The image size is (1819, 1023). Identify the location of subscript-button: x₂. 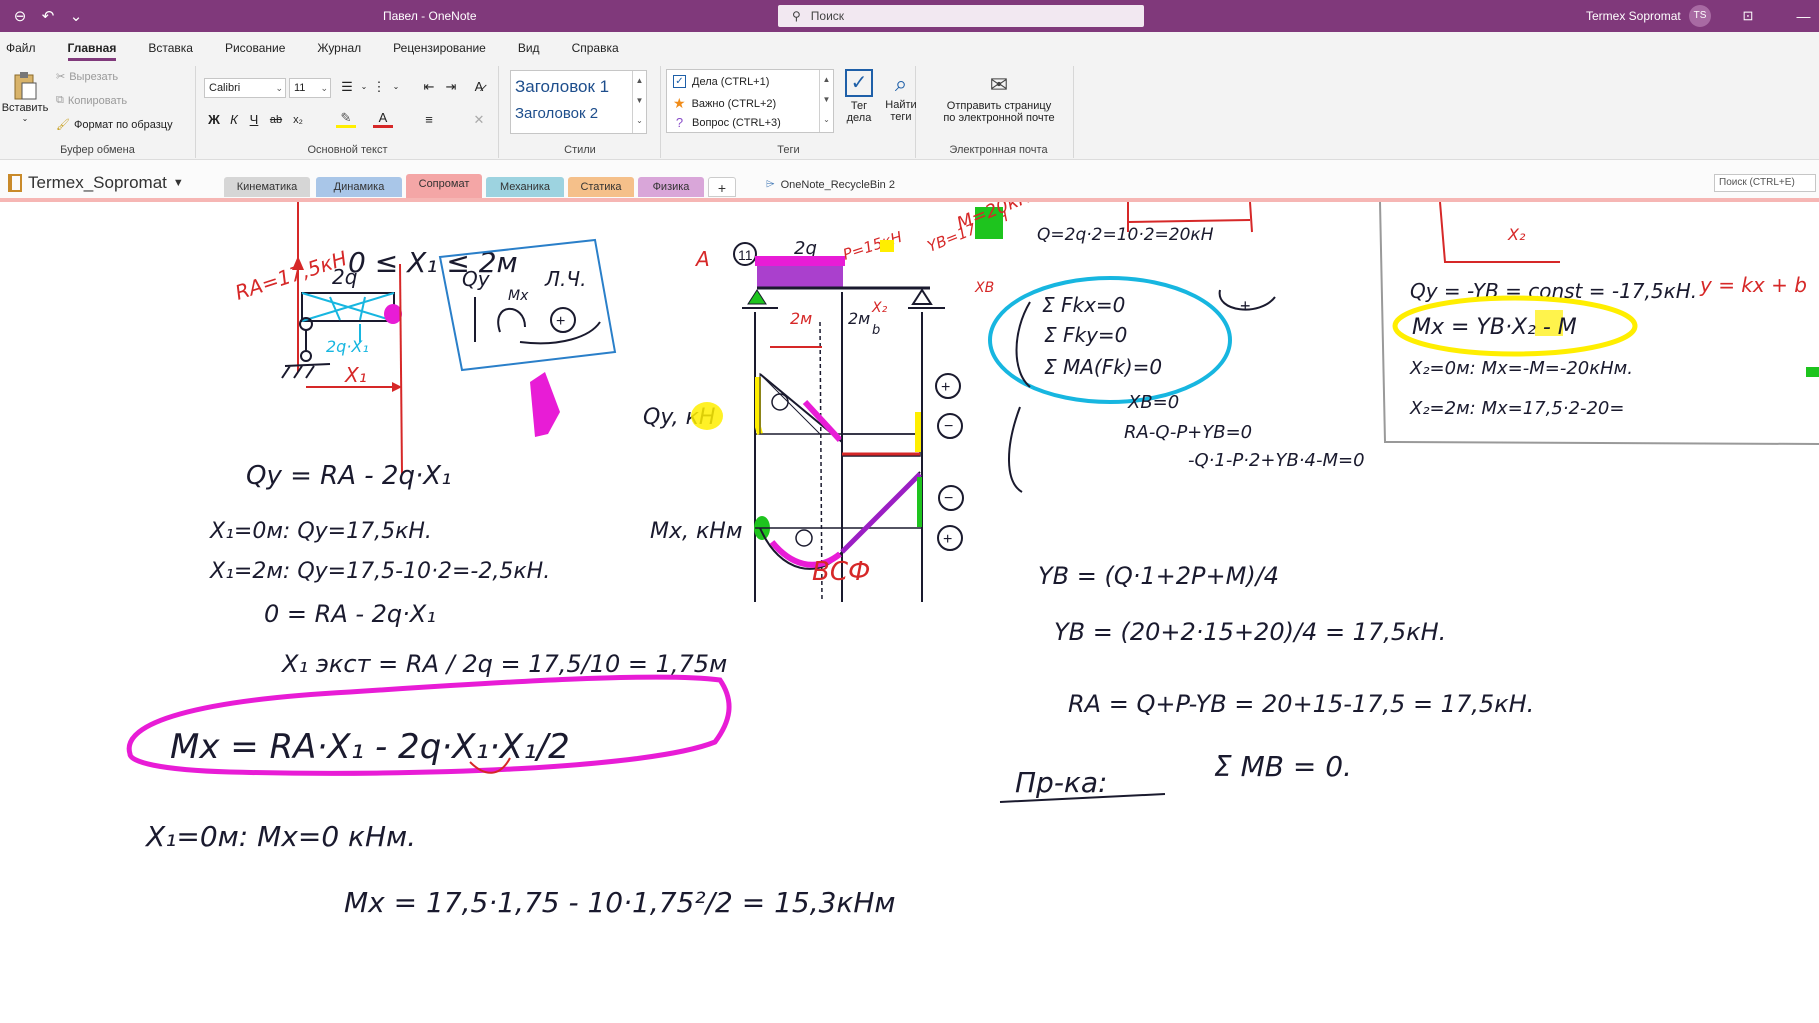
(298, 120).